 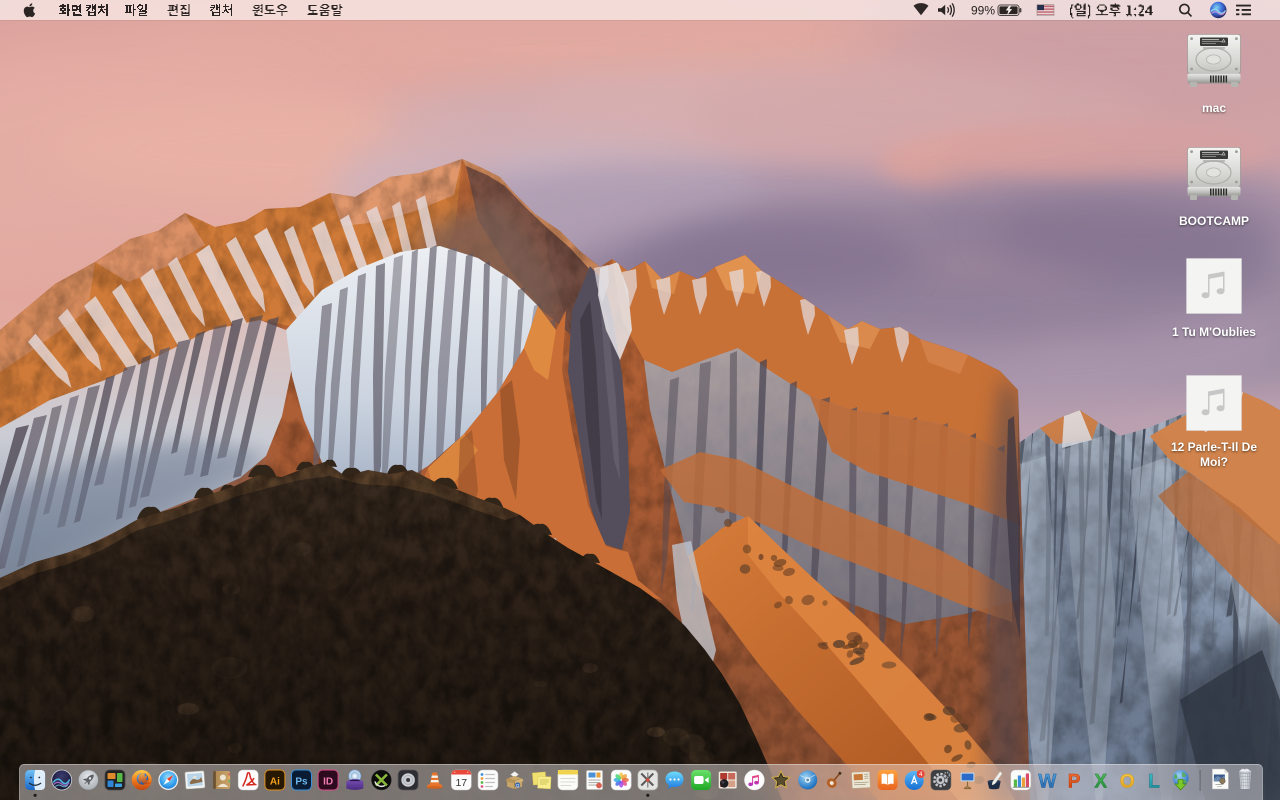 What do you see at coordinates (328, 782) in the screenshot?
I see `svg-text: ID` at bounding box center [328, 782].